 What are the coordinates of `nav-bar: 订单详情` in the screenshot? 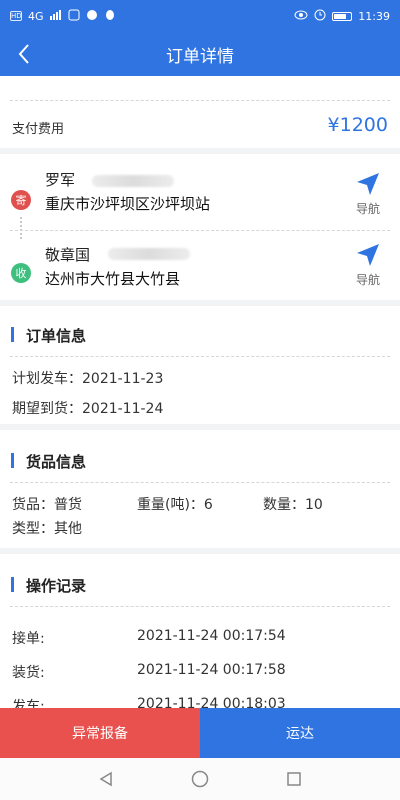 It's located at (200, 54).